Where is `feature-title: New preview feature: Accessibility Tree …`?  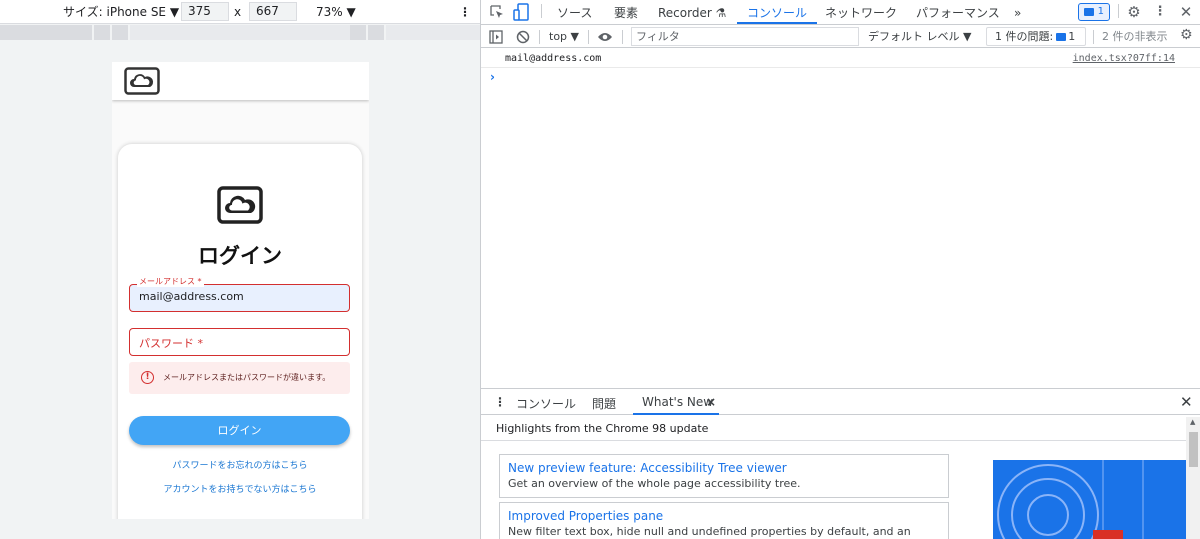
feature-title: New preview feature: Accessibility Tree … is located at coordinates (724, 468).